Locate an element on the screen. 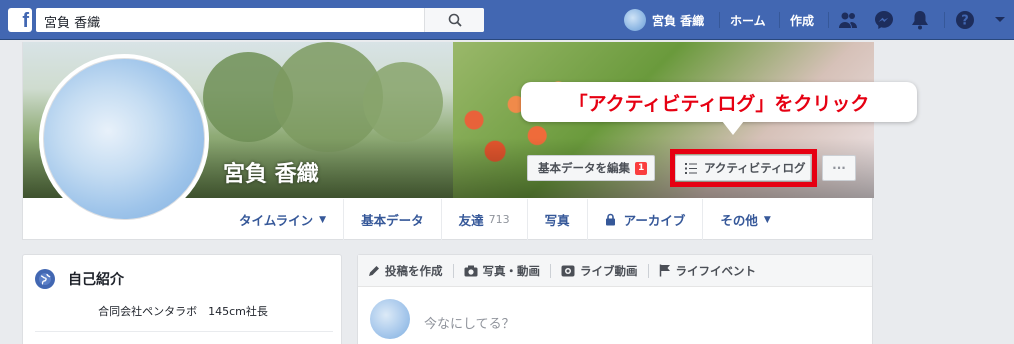  tab-photos: 写真 is located at coordinates (558, 219).